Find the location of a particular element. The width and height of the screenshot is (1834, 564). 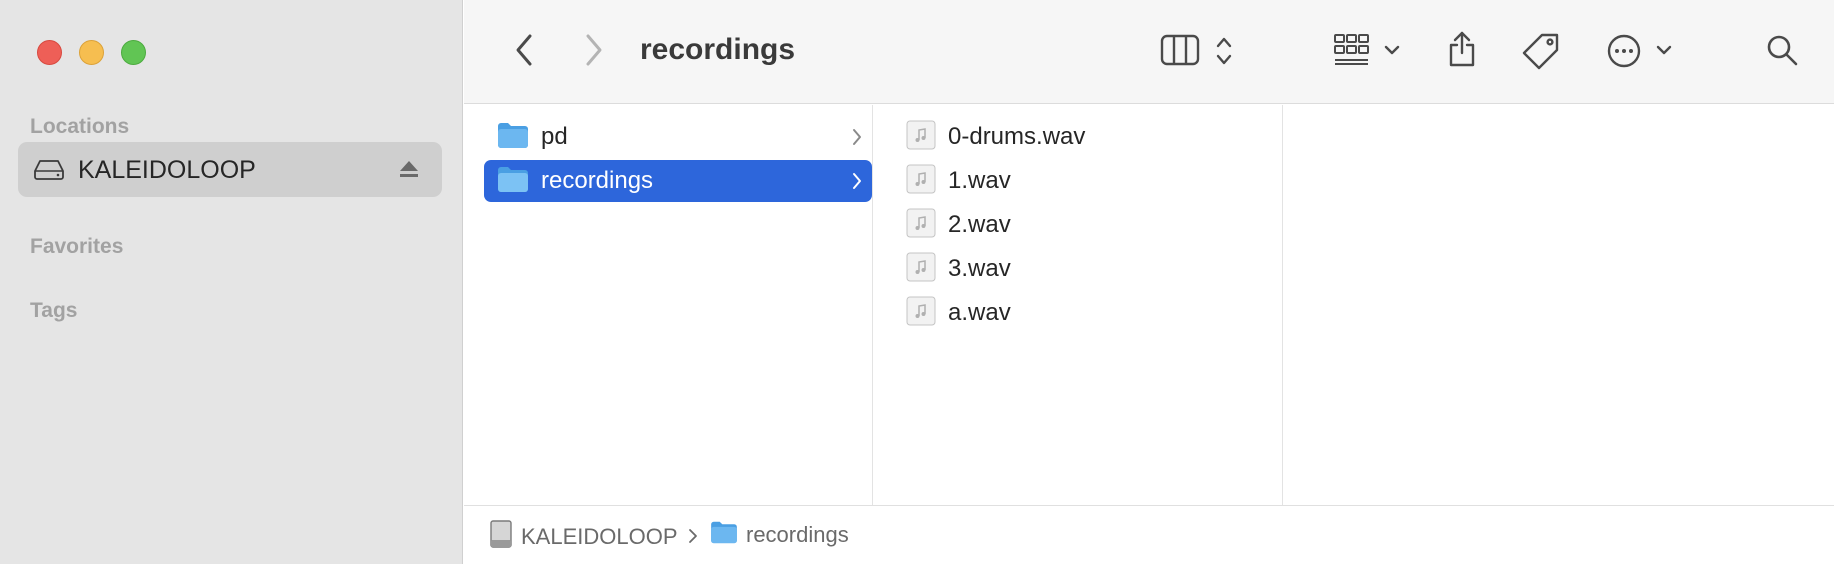

back-icon is located at coordinates (524, 50).